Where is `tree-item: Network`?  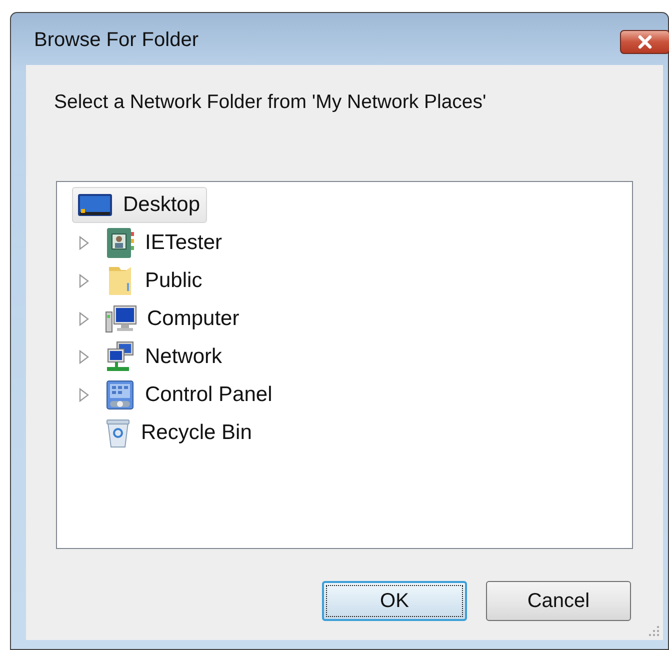 tree-item: Network is located at coordinates (165, 357).